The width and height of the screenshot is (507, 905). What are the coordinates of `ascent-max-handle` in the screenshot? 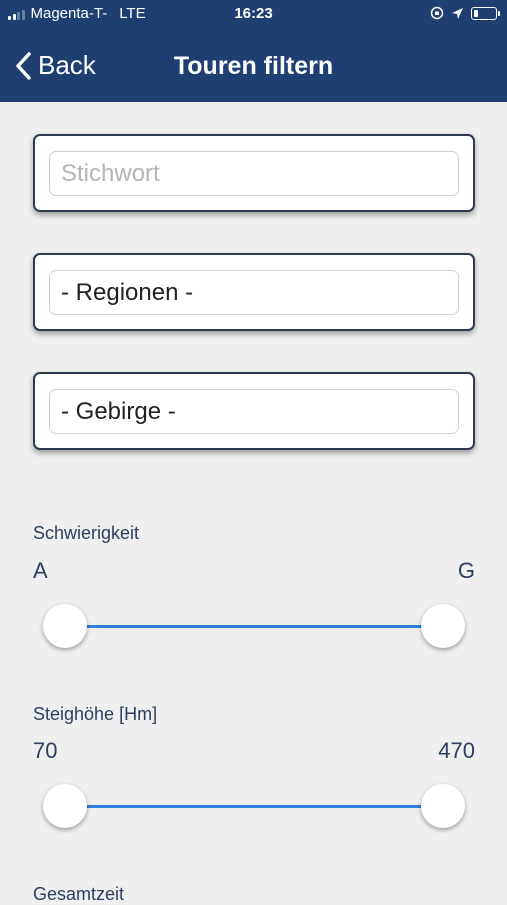 It's located at (443, 806).